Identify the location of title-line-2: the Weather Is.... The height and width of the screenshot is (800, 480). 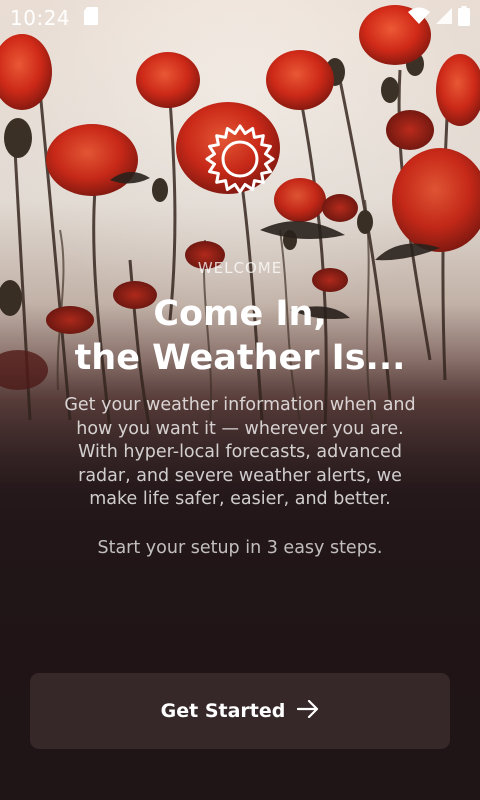
(240, 358).